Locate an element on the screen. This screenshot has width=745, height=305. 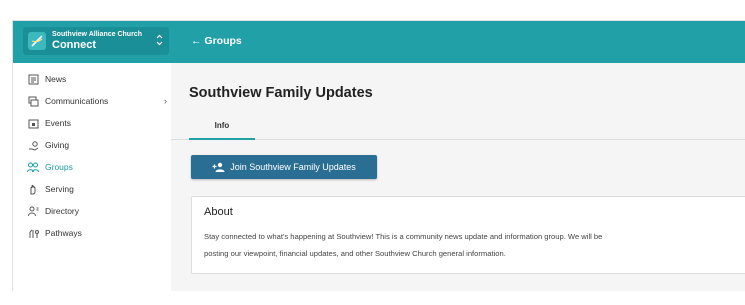
sidebar-item-label: Giving is located at coordinates (57, 145).